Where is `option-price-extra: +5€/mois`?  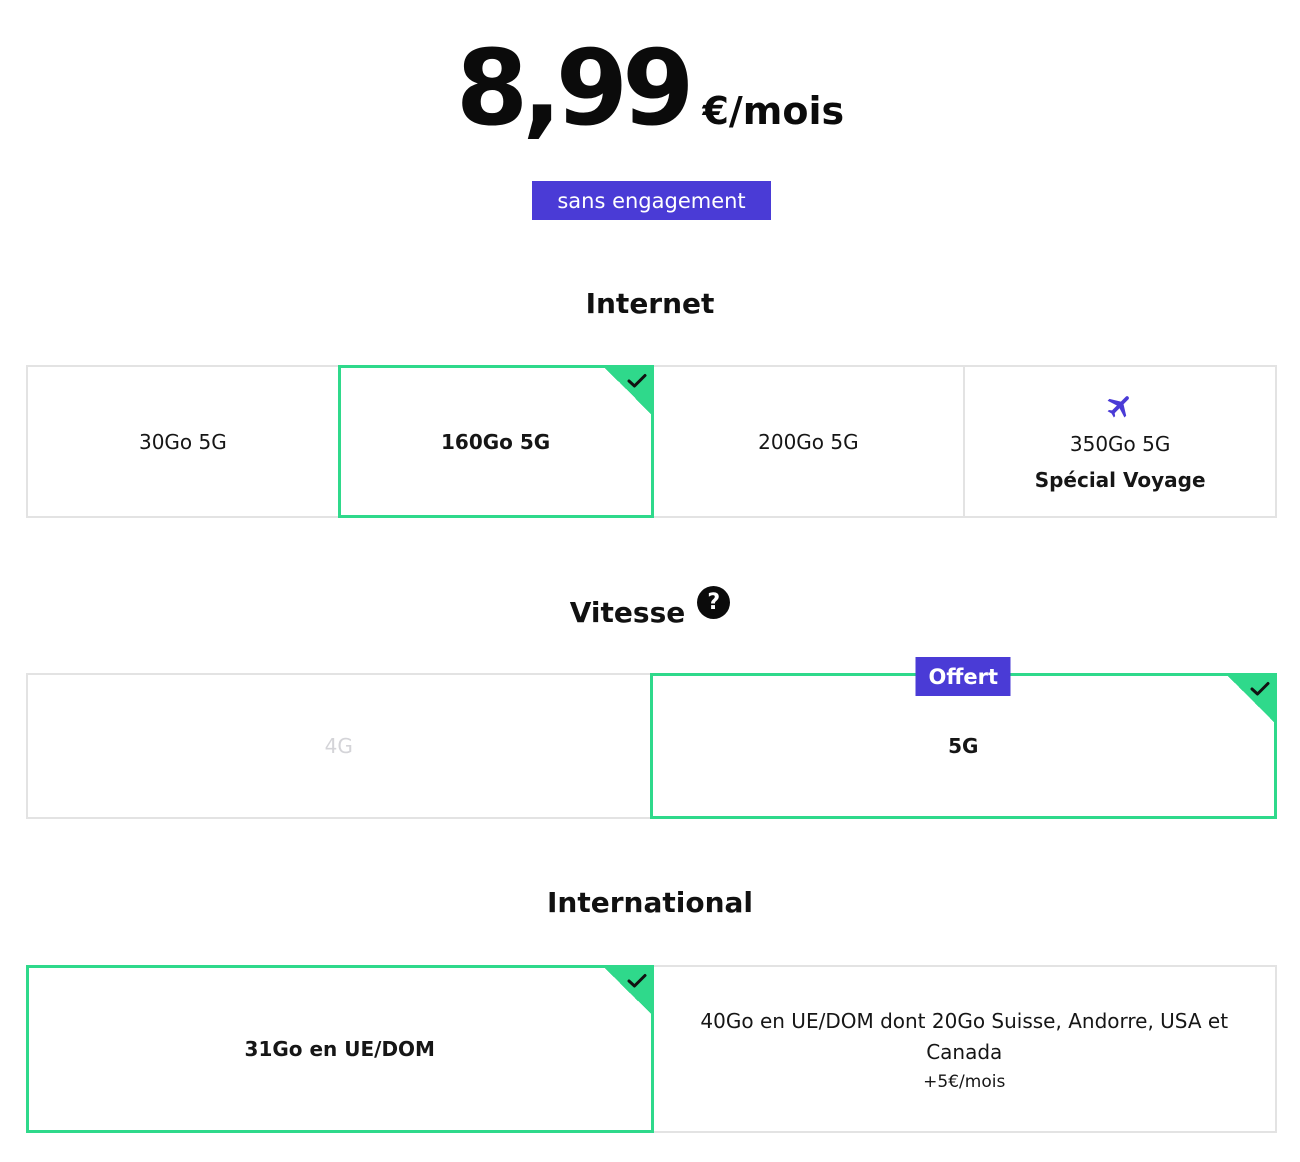 option-price-extra: +5€/mois is located at coordinates (964, 1082).